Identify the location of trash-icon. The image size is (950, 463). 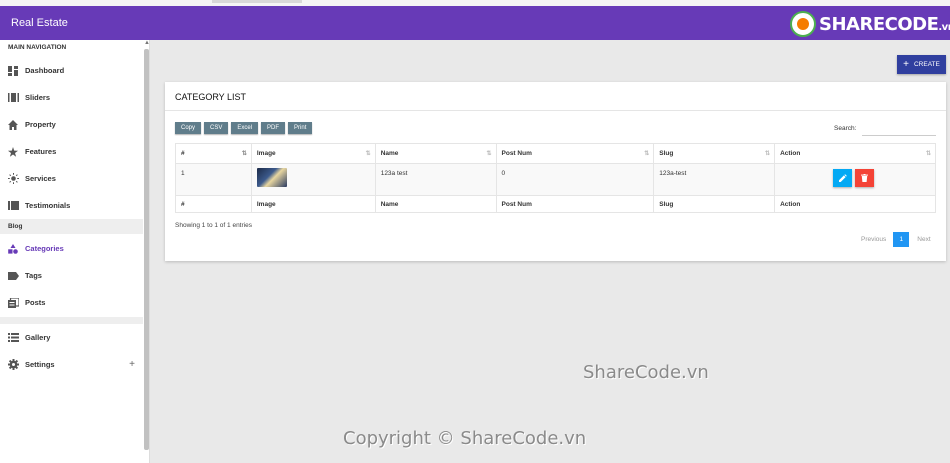
(865, 178).